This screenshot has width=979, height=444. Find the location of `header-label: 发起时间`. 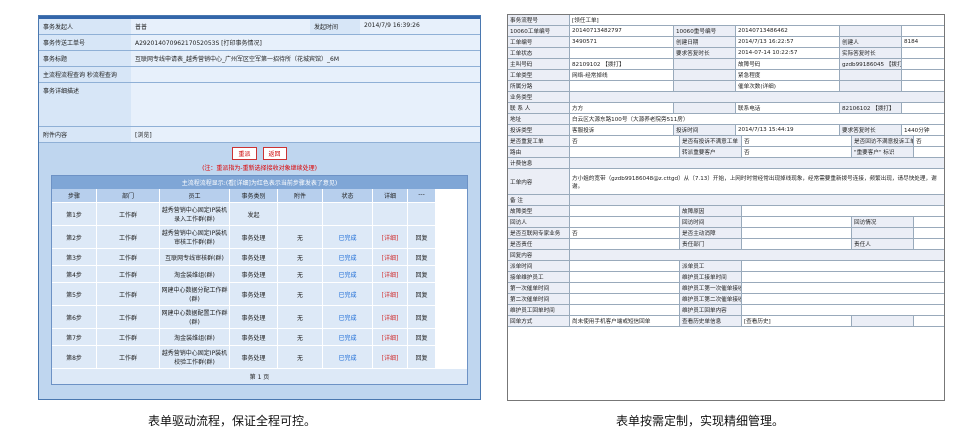

header-label: 发起时间 is located at coordinates (326, 27).